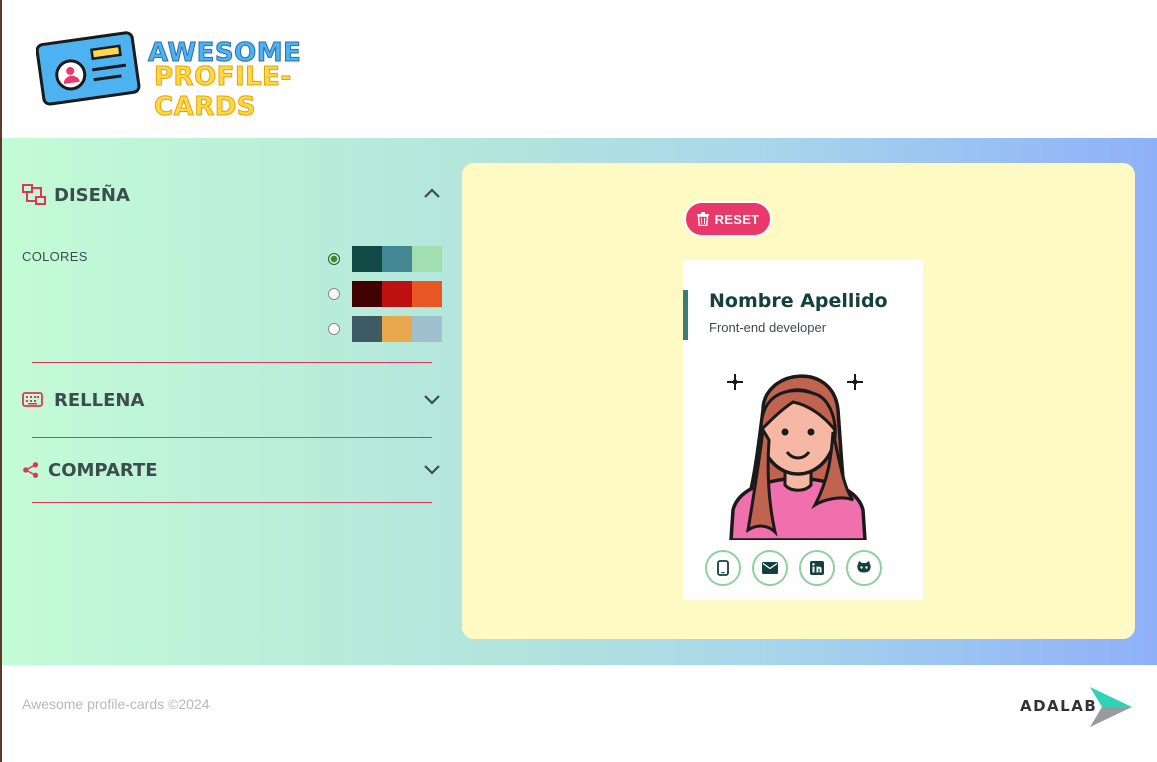 The image size is (1157, 762). What do you see at coordinates (92, 195) in the screenshot?
I see `section-design-title: DISEÑA` at bounding box center [92, 195].